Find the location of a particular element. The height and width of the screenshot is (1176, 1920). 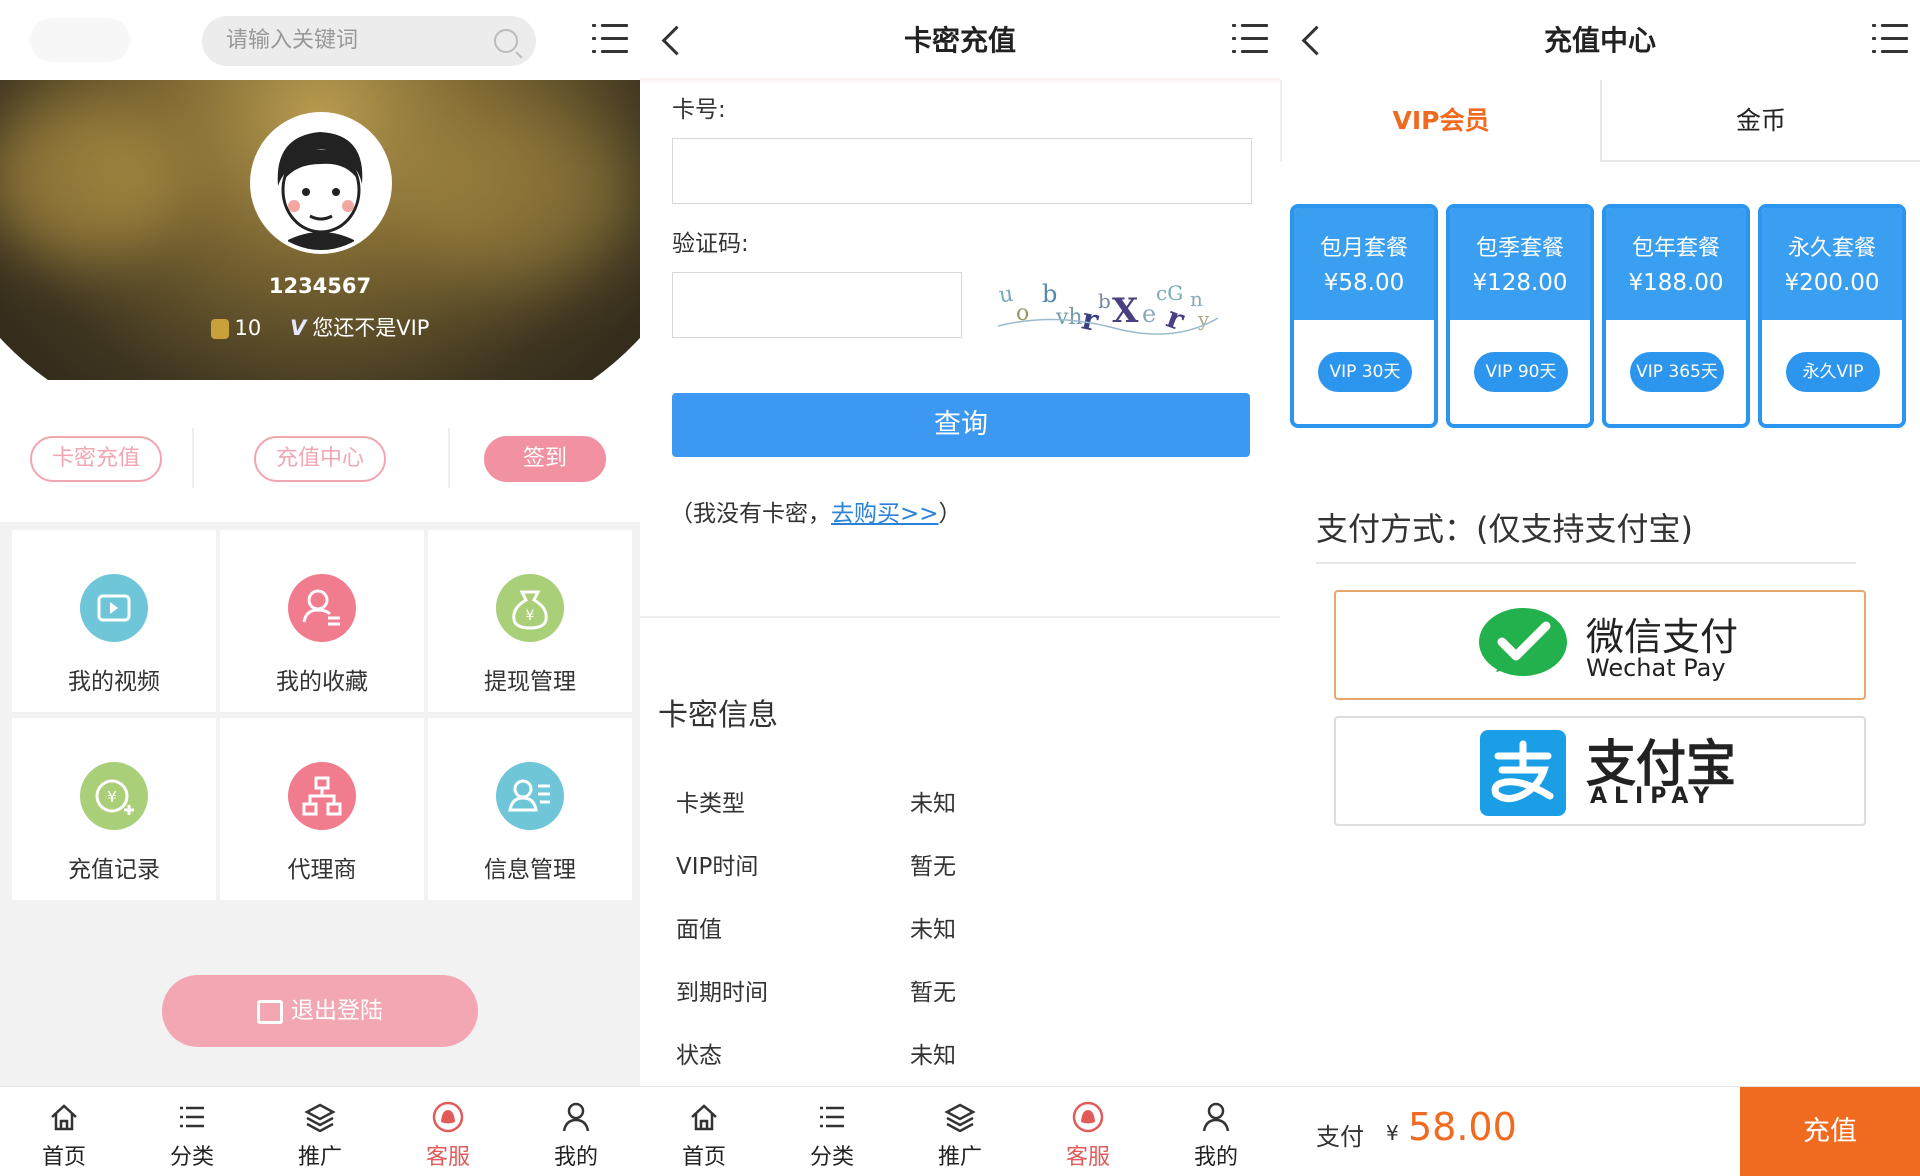

info-value: 未知 is located at coordinates (933, 1056).